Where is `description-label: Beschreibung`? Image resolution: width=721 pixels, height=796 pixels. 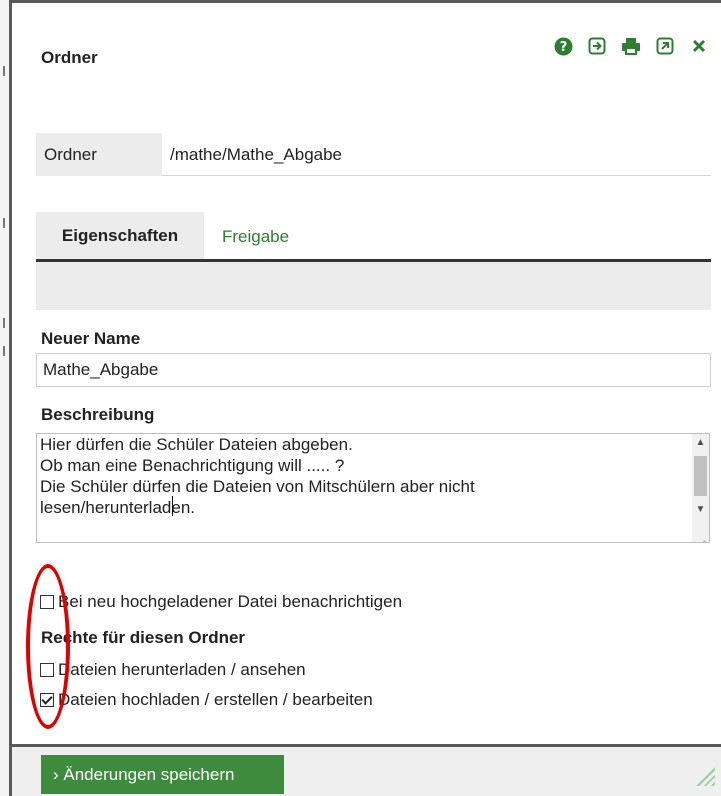
description-label: Beschreibung is located at coordinates (98, 414).